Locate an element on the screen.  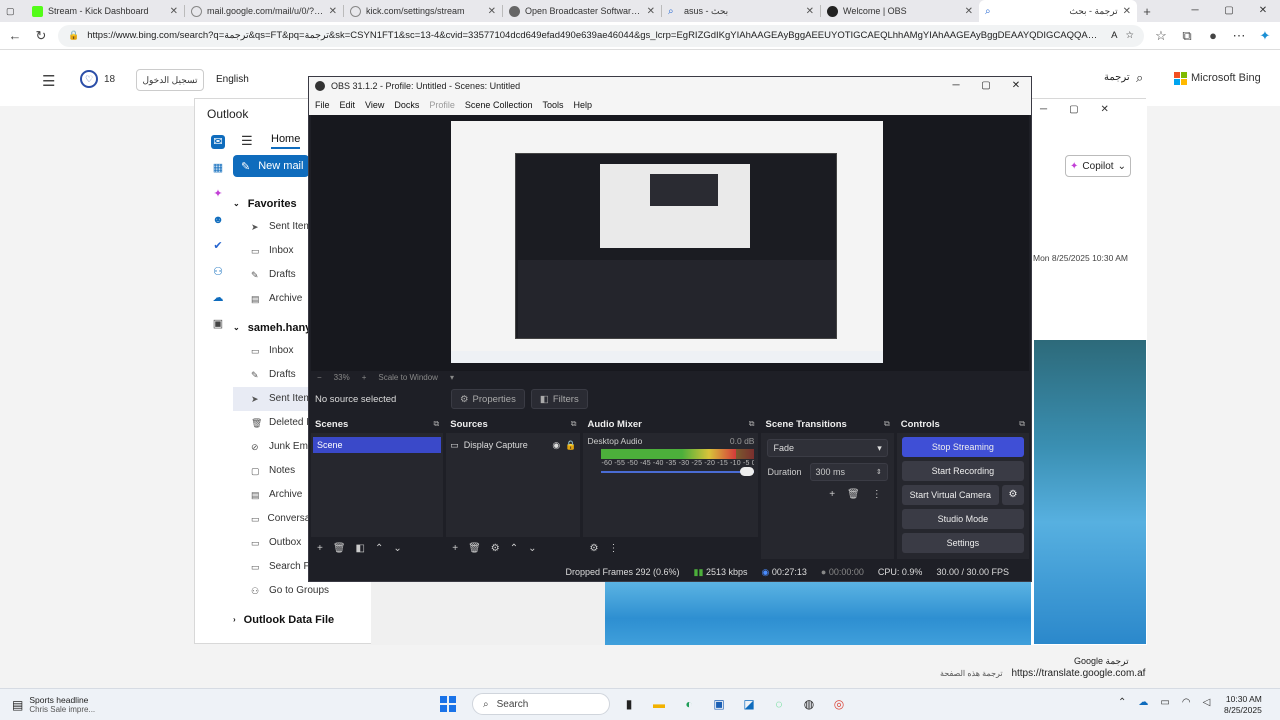
stepper-icon: ⇕ is located at coordinates (879, 472).